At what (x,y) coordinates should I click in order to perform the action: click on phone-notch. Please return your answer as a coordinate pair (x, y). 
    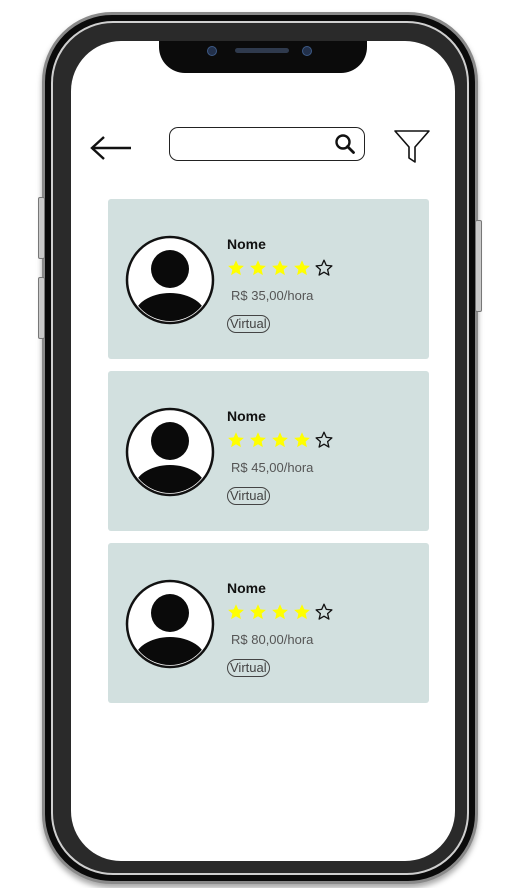
    Looking at the image, I should click on (263, 57).